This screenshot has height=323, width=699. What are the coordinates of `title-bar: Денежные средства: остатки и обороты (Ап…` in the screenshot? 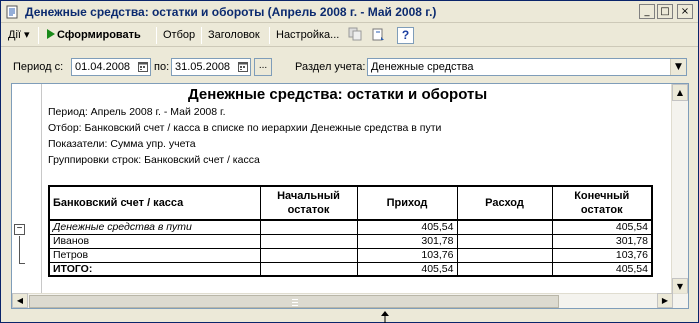 It's located at (349, 12).